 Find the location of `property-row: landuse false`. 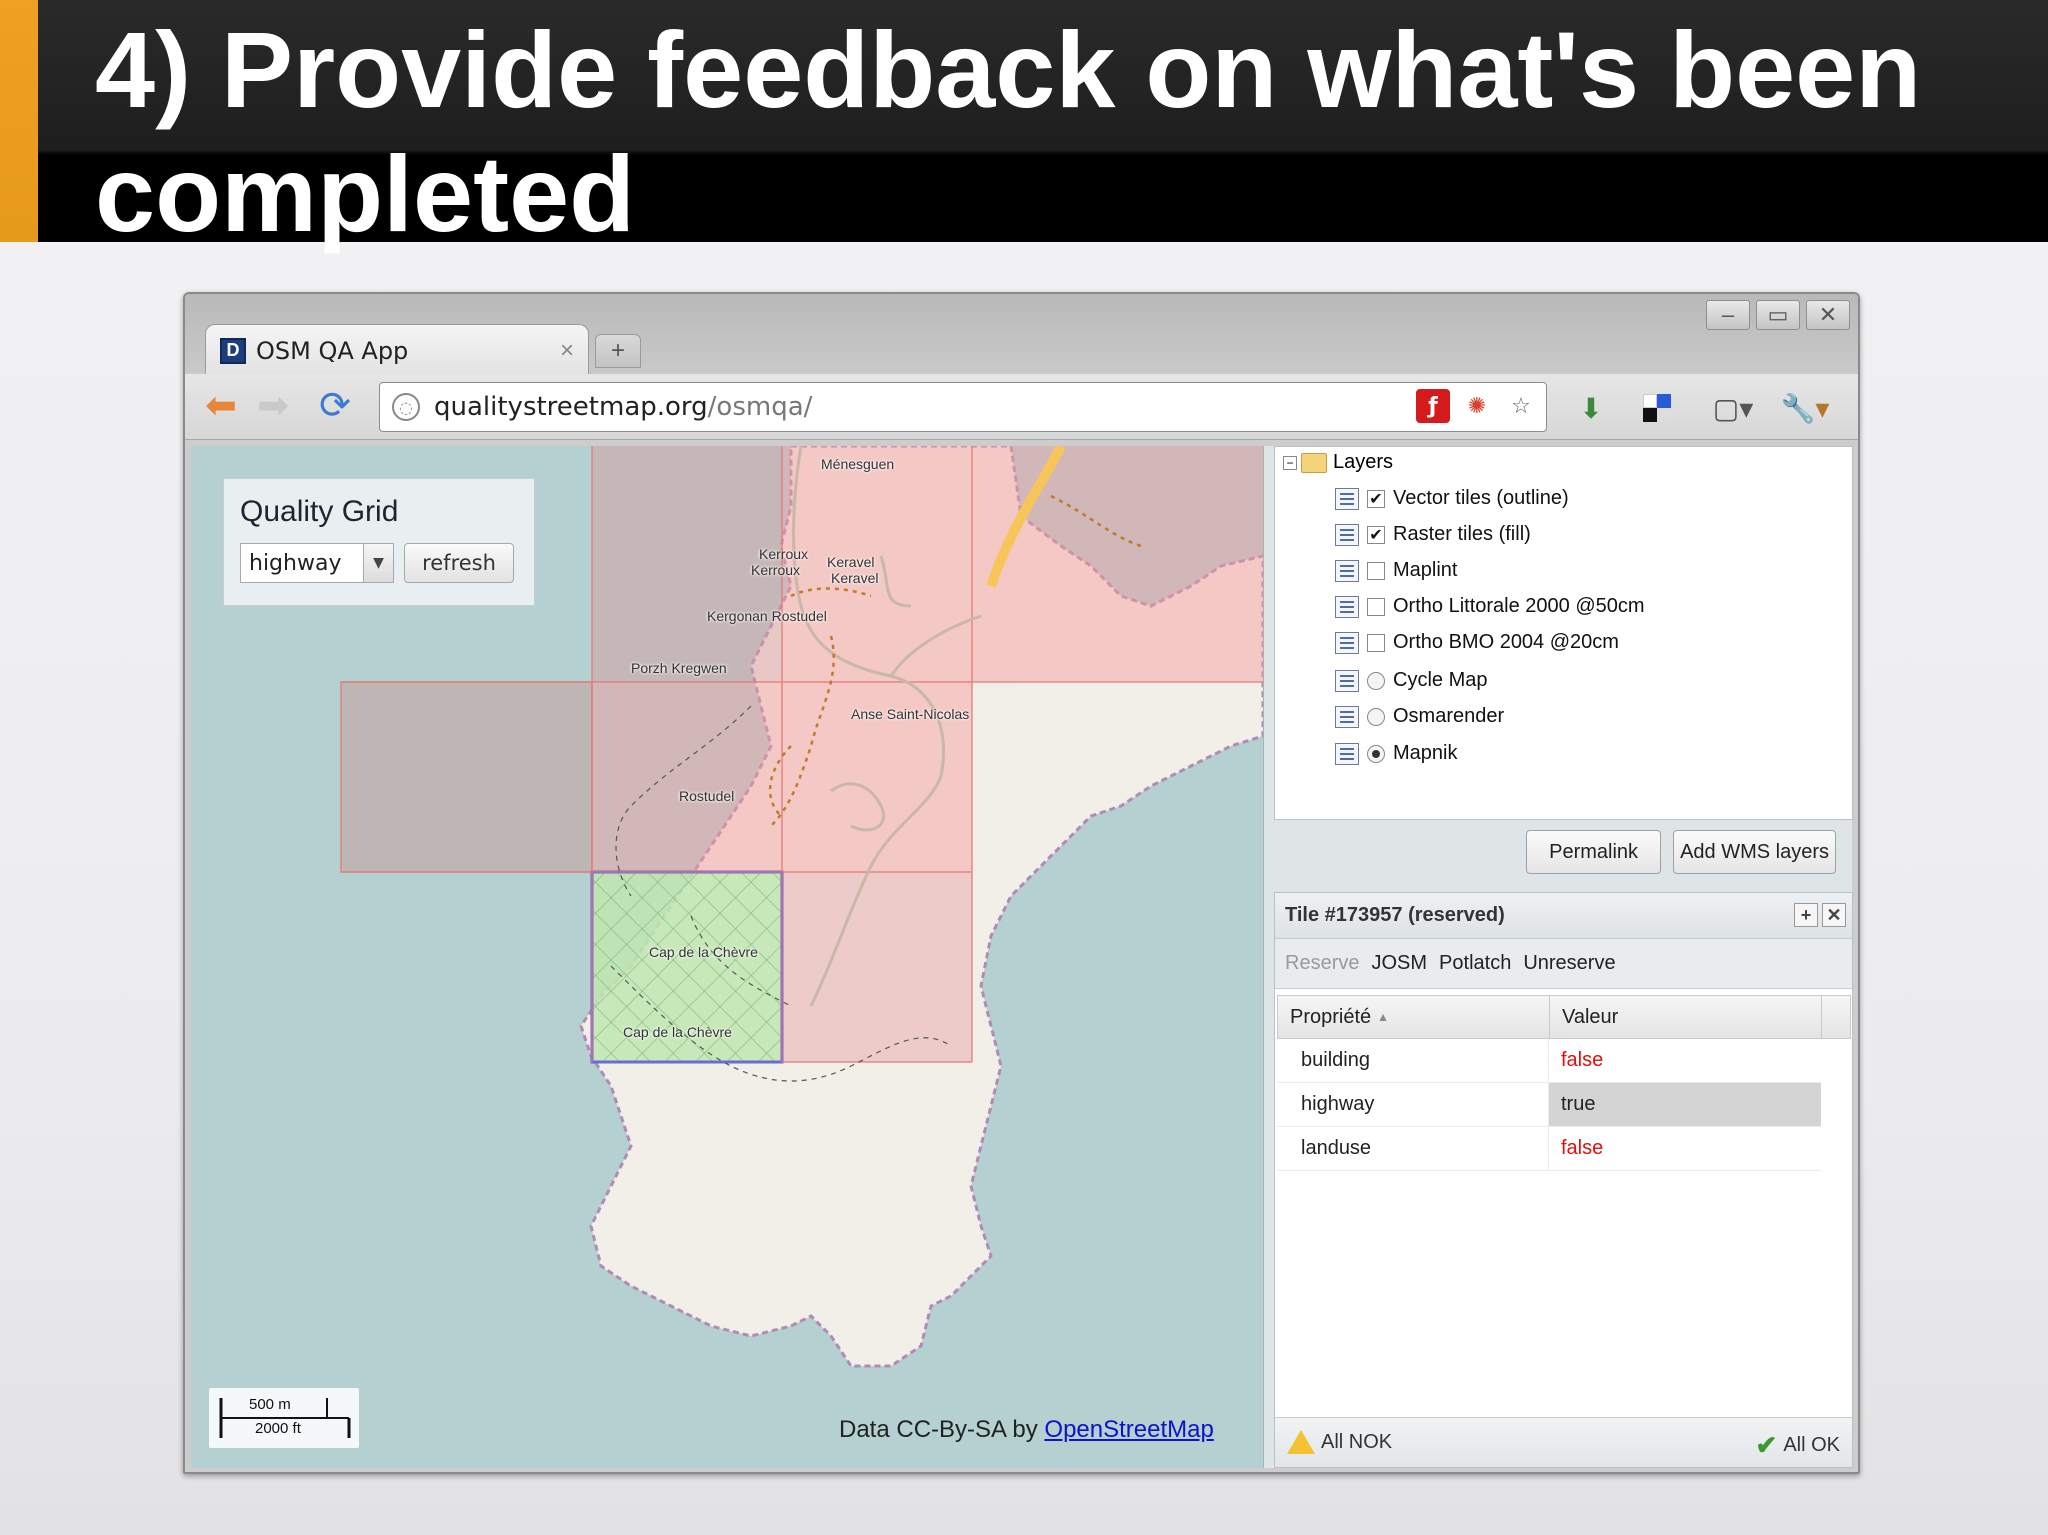

property-row: landuse false is located at coordinates (1549, 1149).